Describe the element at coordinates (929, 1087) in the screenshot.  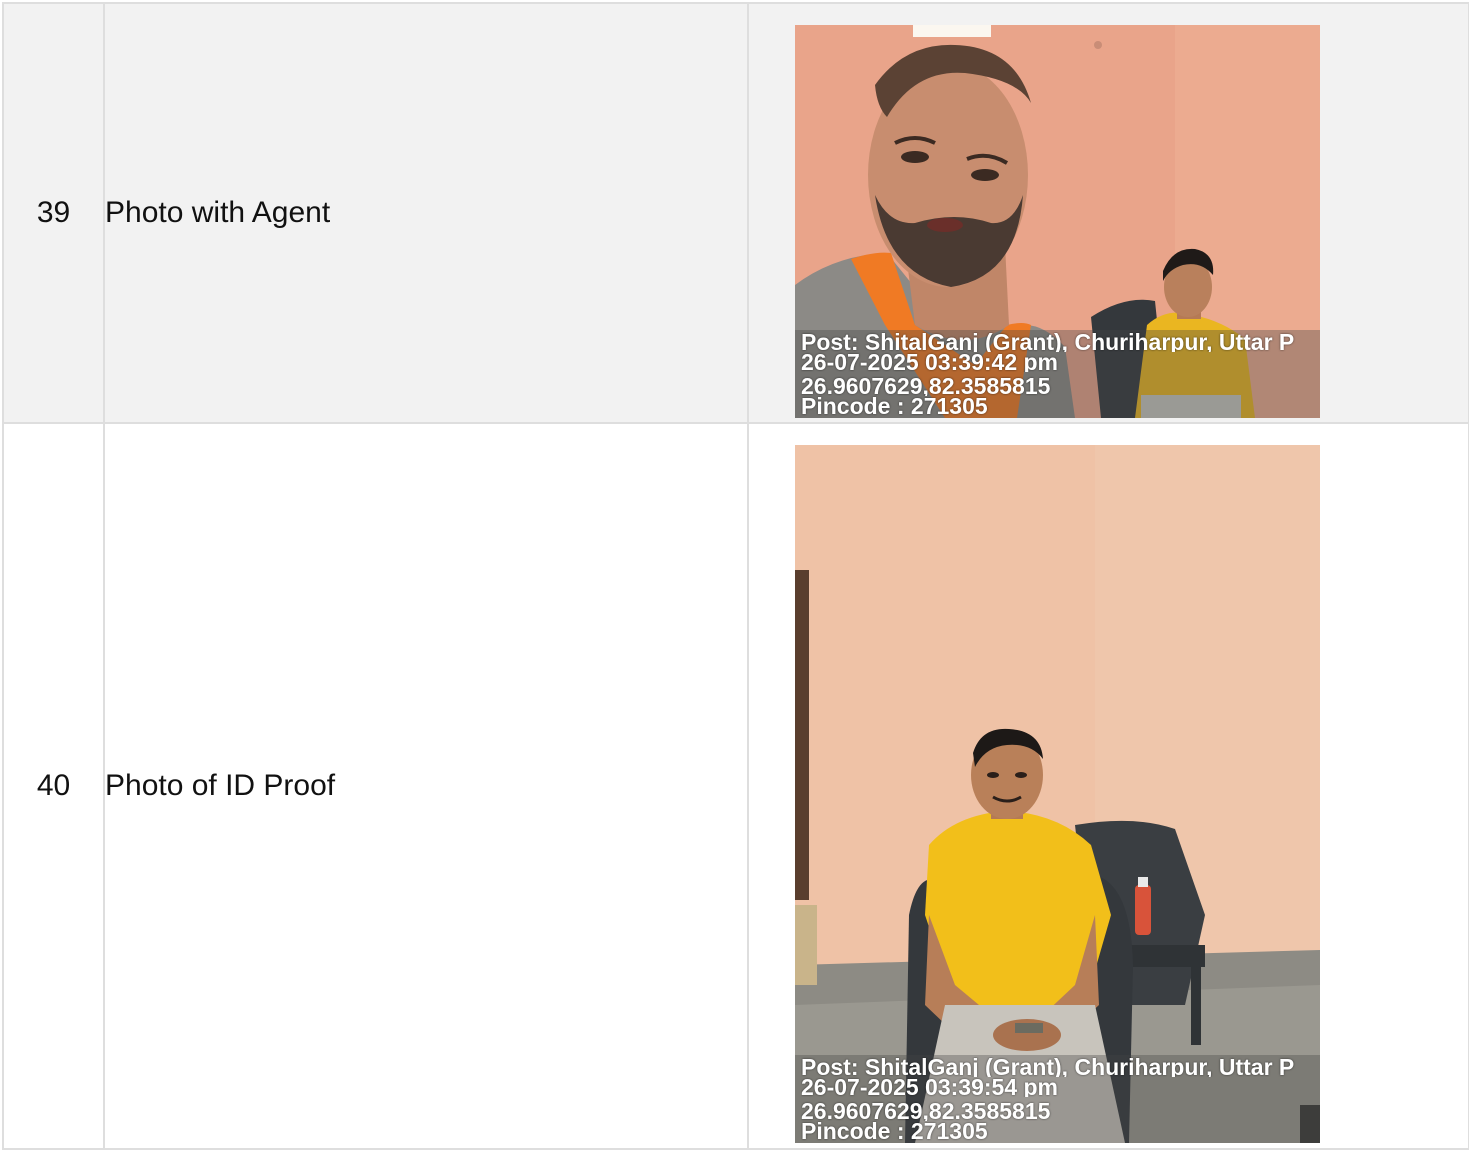
I see `stamp-datetime-text: 26-07-2025 03:39:54 pm` at that location.